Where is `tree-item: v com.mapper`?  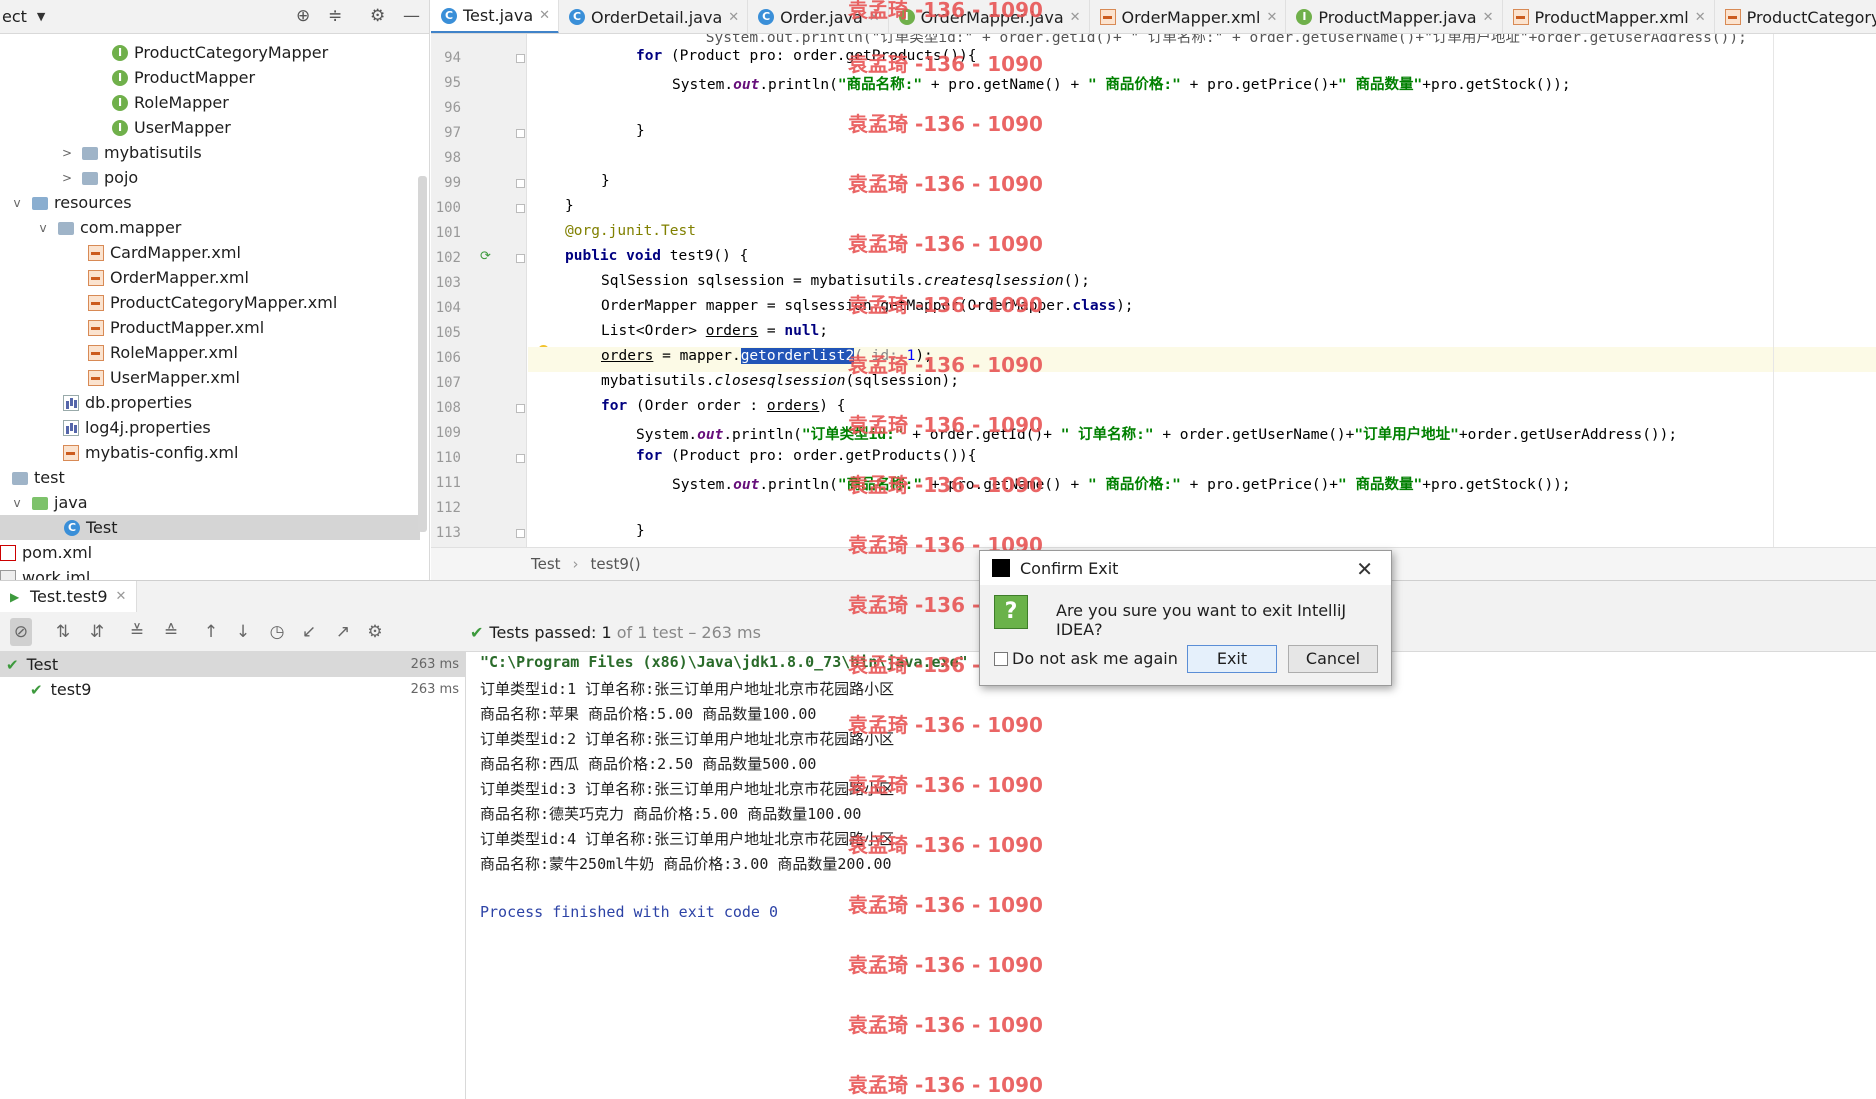
tree-item: v com.mapper is located at coordinates (108, 227).